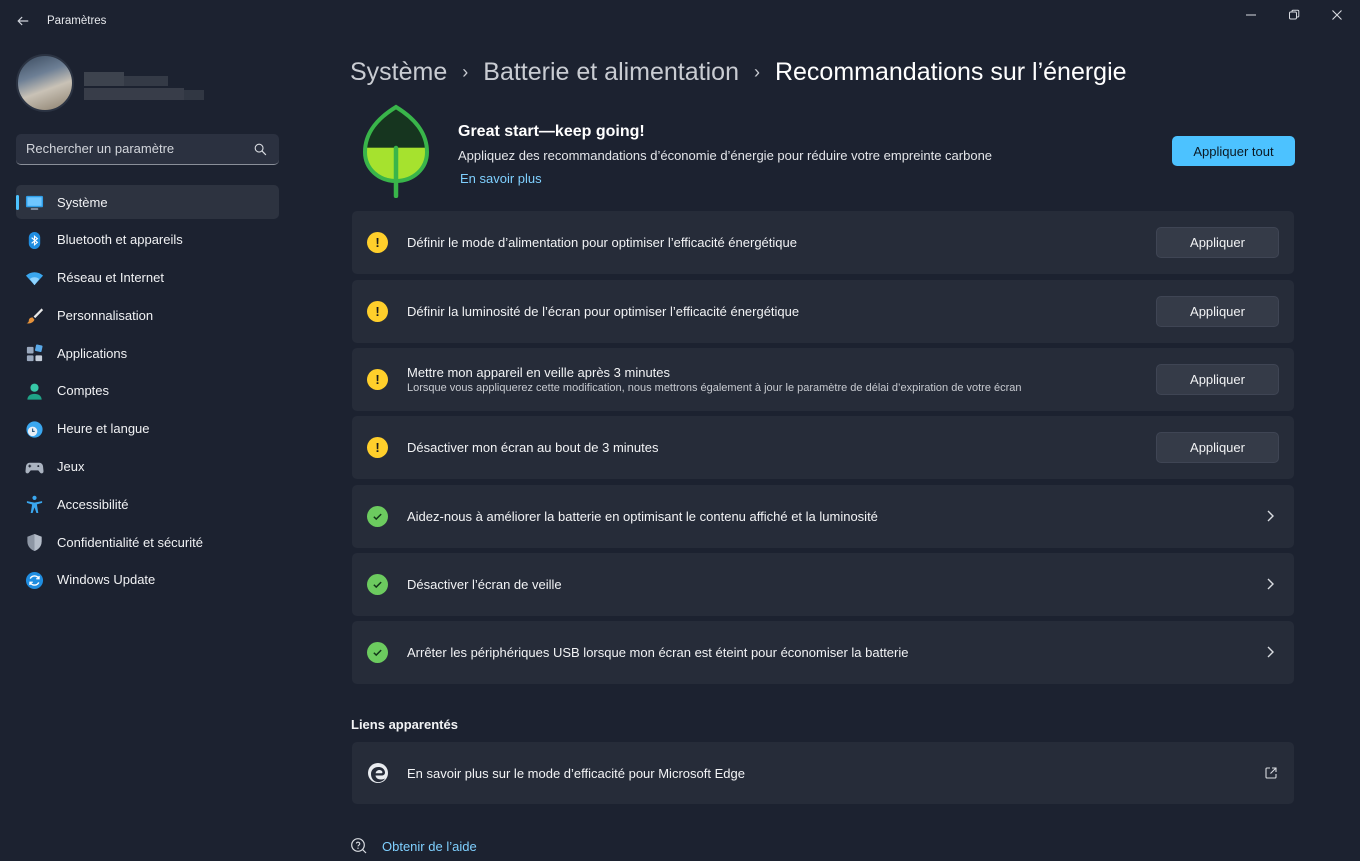  I want to click on external-link-icon, so click(1271, 773).